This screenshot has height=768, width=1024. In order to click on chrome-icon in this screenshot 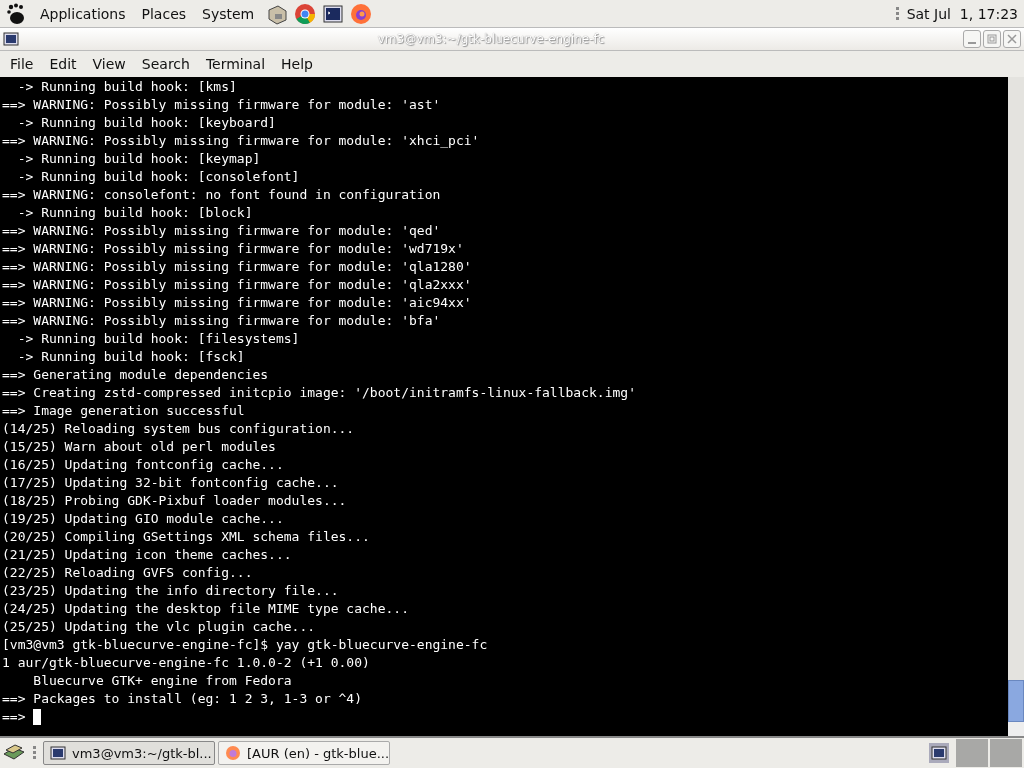, I will do `click(305, 13)`.